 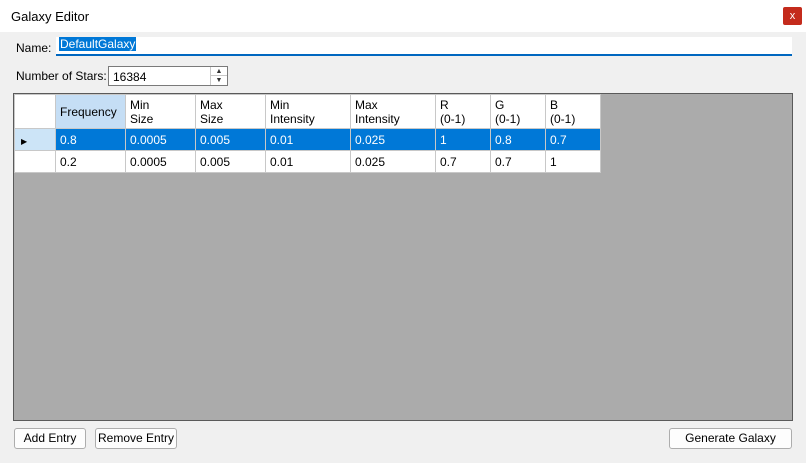 What do you see at coordinates (90, 161) in the screenshot?
I see `table-cell: 0.2` at bounding box center [90, 161].